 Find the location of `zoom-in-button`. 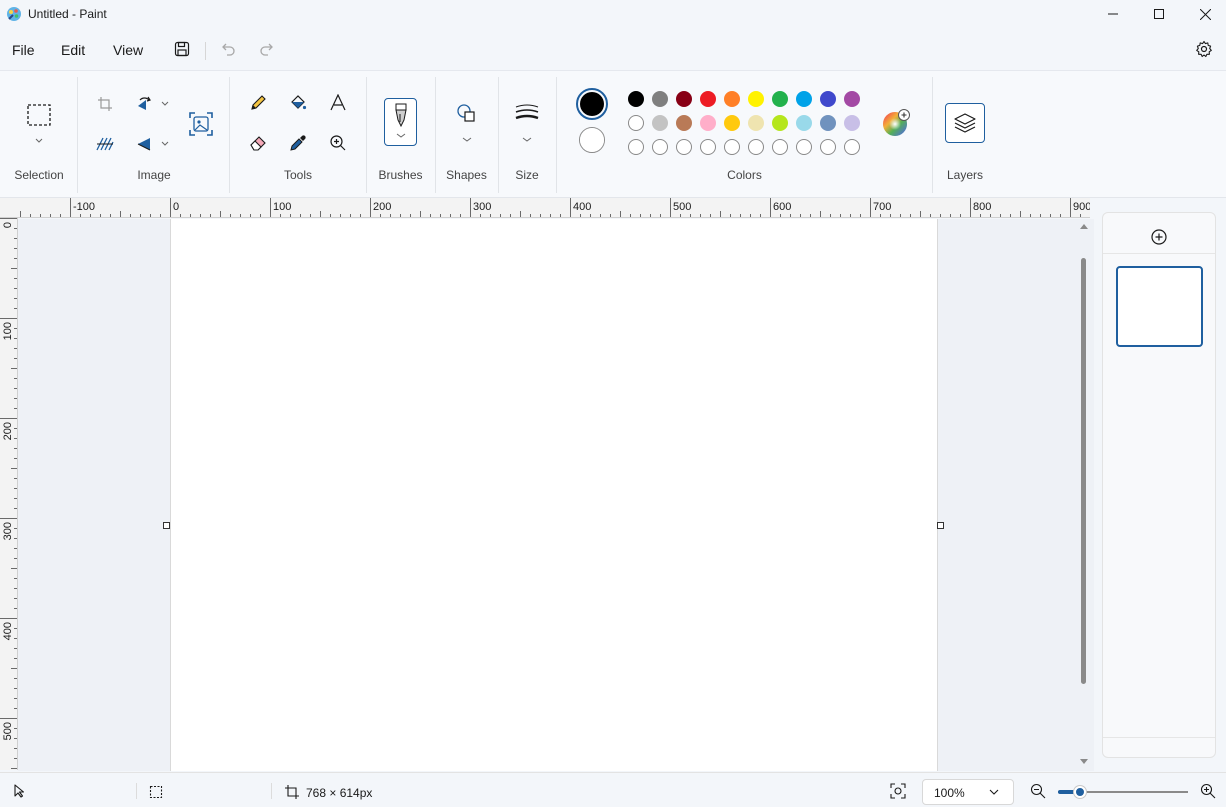

zoom-in-button is located at coordinates (1208, 791).